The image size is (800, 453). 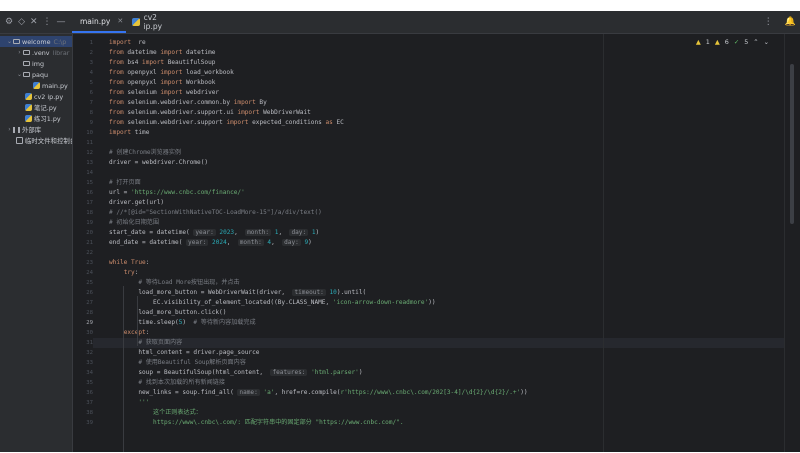 What do you see at coordinates (174, 283) in the screenshot?
I see `code-line: # 等待Load More按钮出现，并点击` at bounding box center [174, 283].